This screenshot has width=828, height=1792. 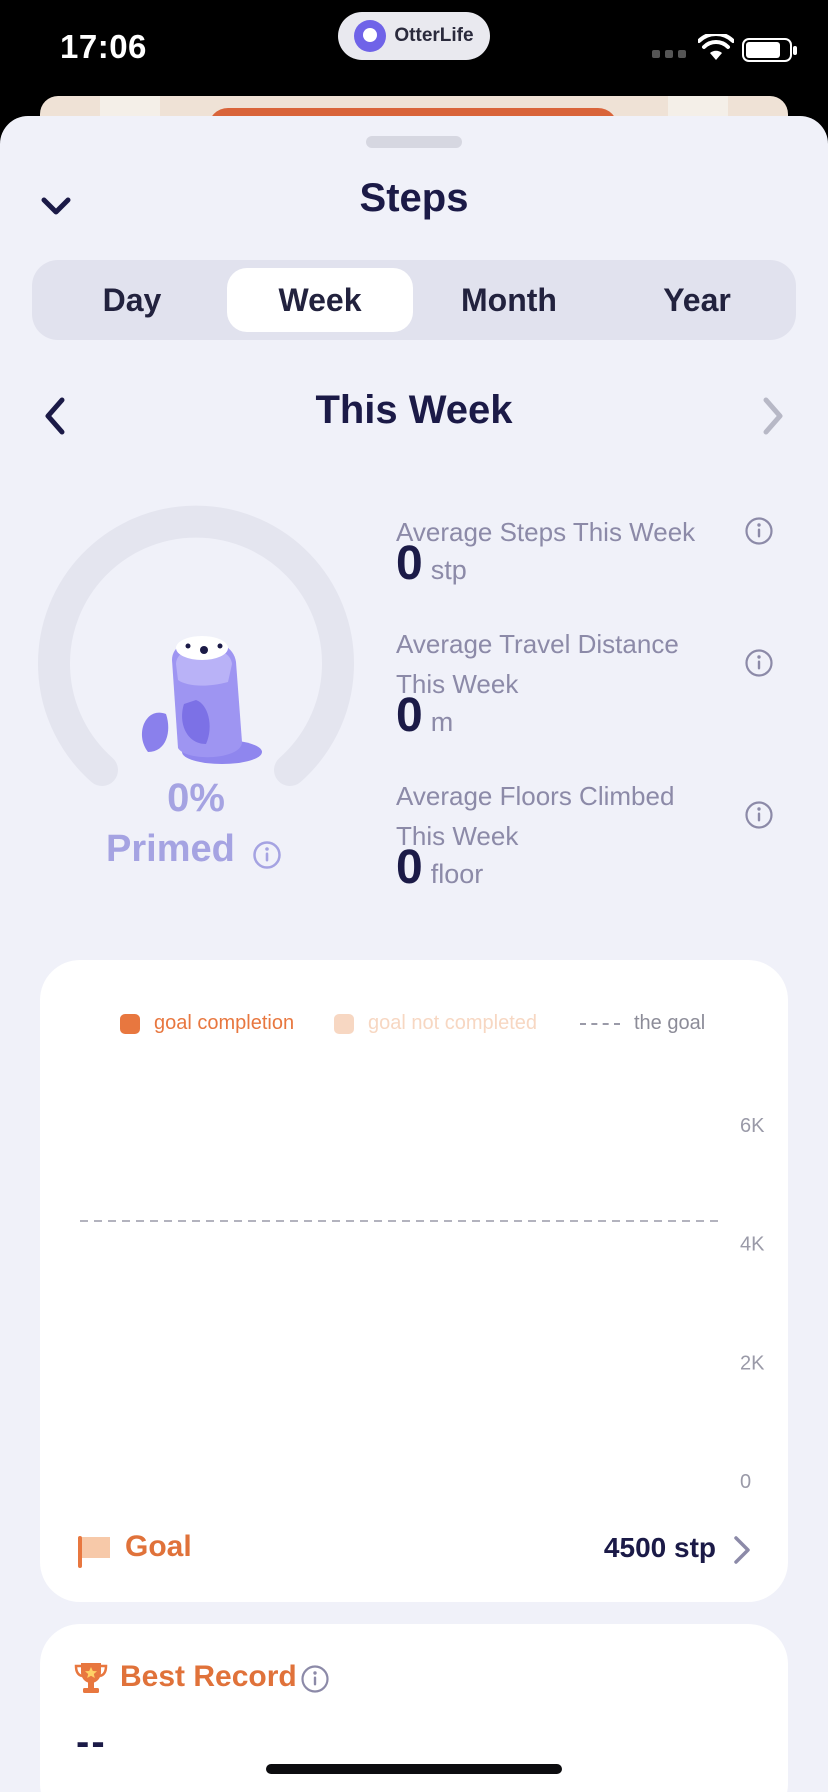 I want to click on otterlife-logo-icon, so click(x=370, y=36).